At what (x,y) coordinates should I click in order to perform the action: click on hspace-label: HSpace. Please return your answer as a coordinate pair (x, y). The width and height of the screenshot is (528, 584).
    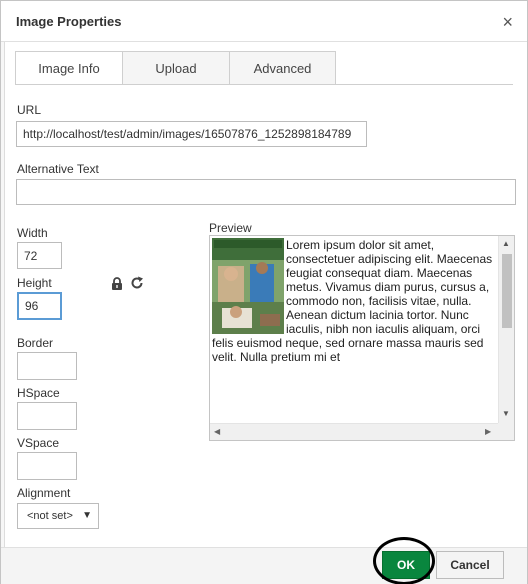
    Looking at the image, I should click on (38, 393).